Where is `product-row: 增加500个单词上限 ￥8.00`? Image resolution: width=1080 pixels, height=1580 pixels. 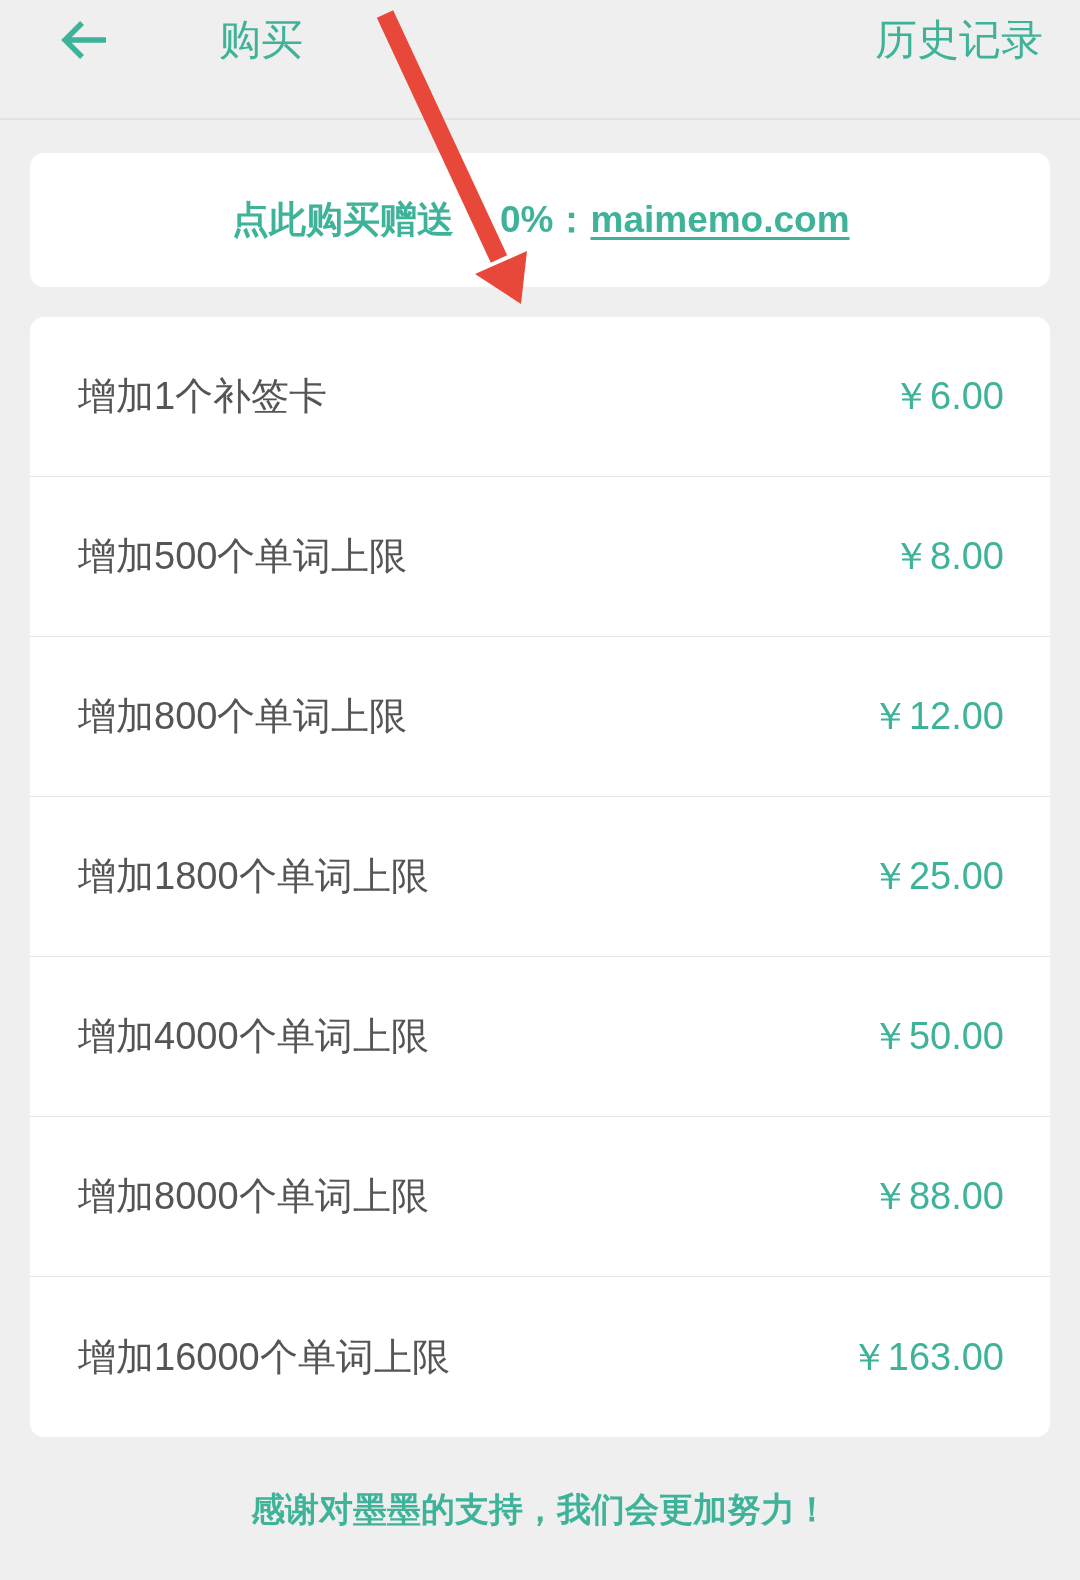 product-row: 增加500个单词上限 ￥8.00 is located at coordinates (540, 557).